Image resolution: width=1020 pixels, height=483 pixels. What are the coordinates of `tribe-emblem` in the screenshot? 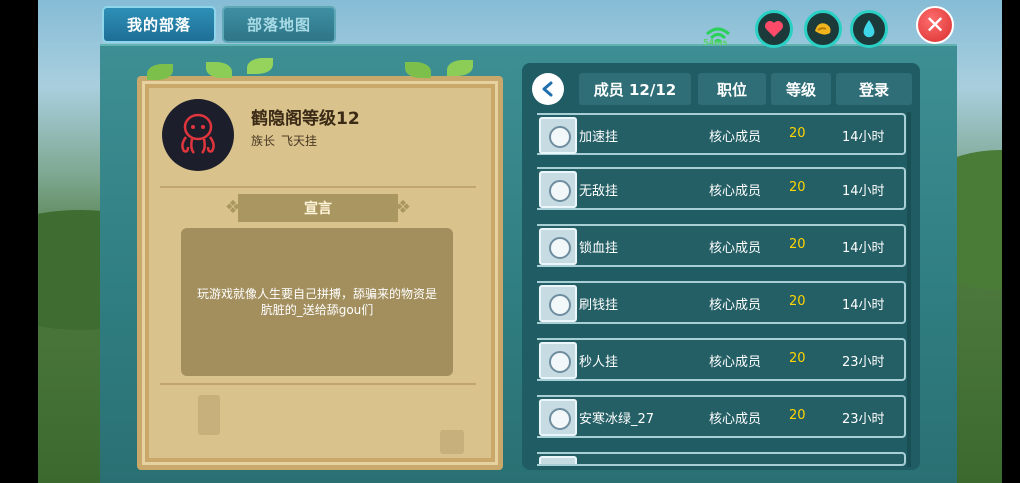 It's located at (198, 135).